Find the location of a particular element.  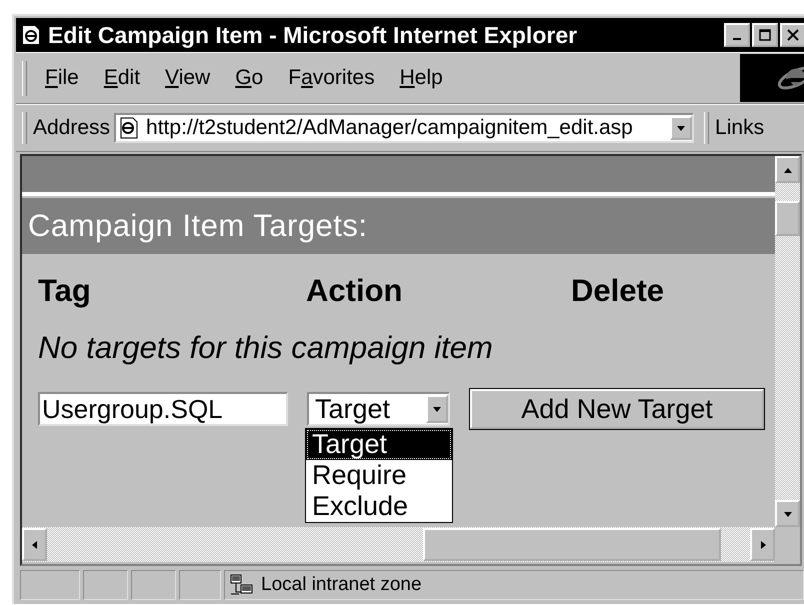

close-button is located at coordinates (792, 35).